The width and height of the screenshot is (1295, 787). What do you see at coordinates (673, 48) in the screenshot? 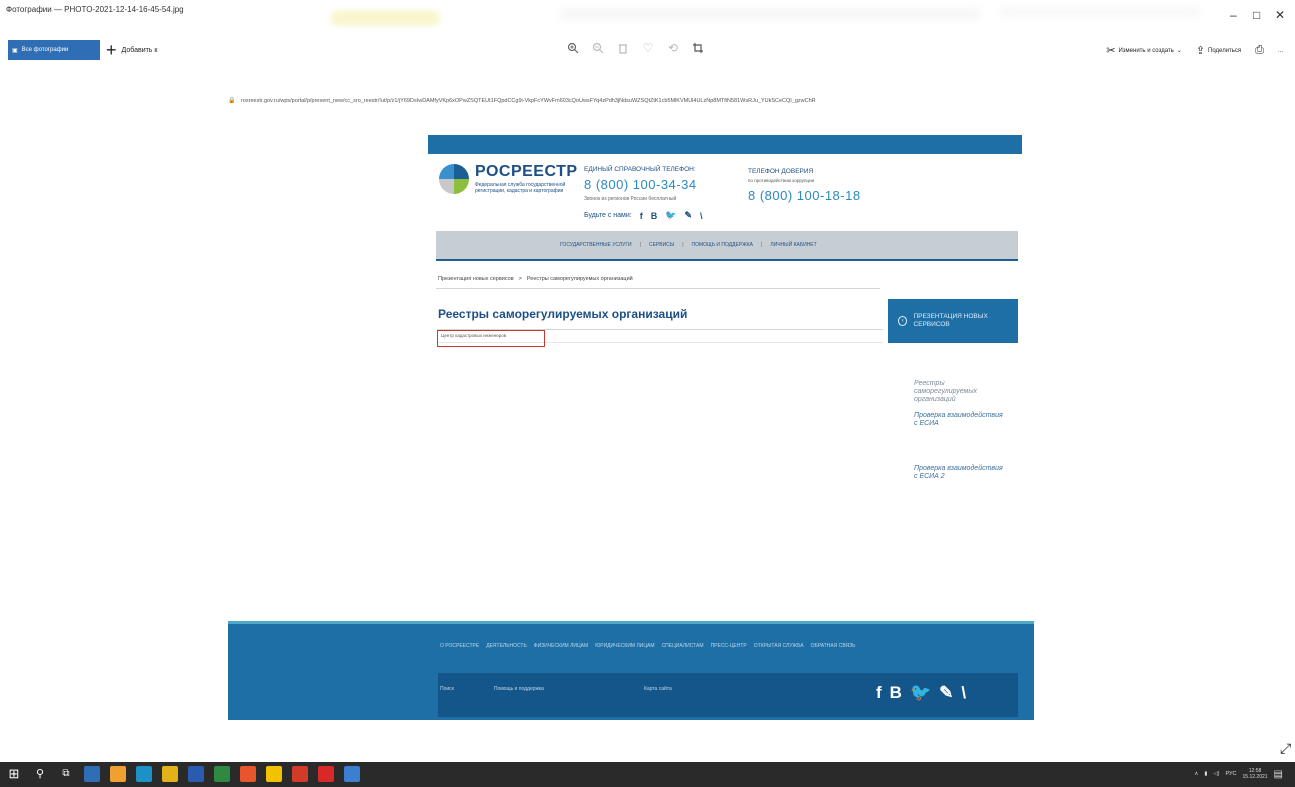
I see `rotate-icon: ⟲` at bounding box center [673, 48].